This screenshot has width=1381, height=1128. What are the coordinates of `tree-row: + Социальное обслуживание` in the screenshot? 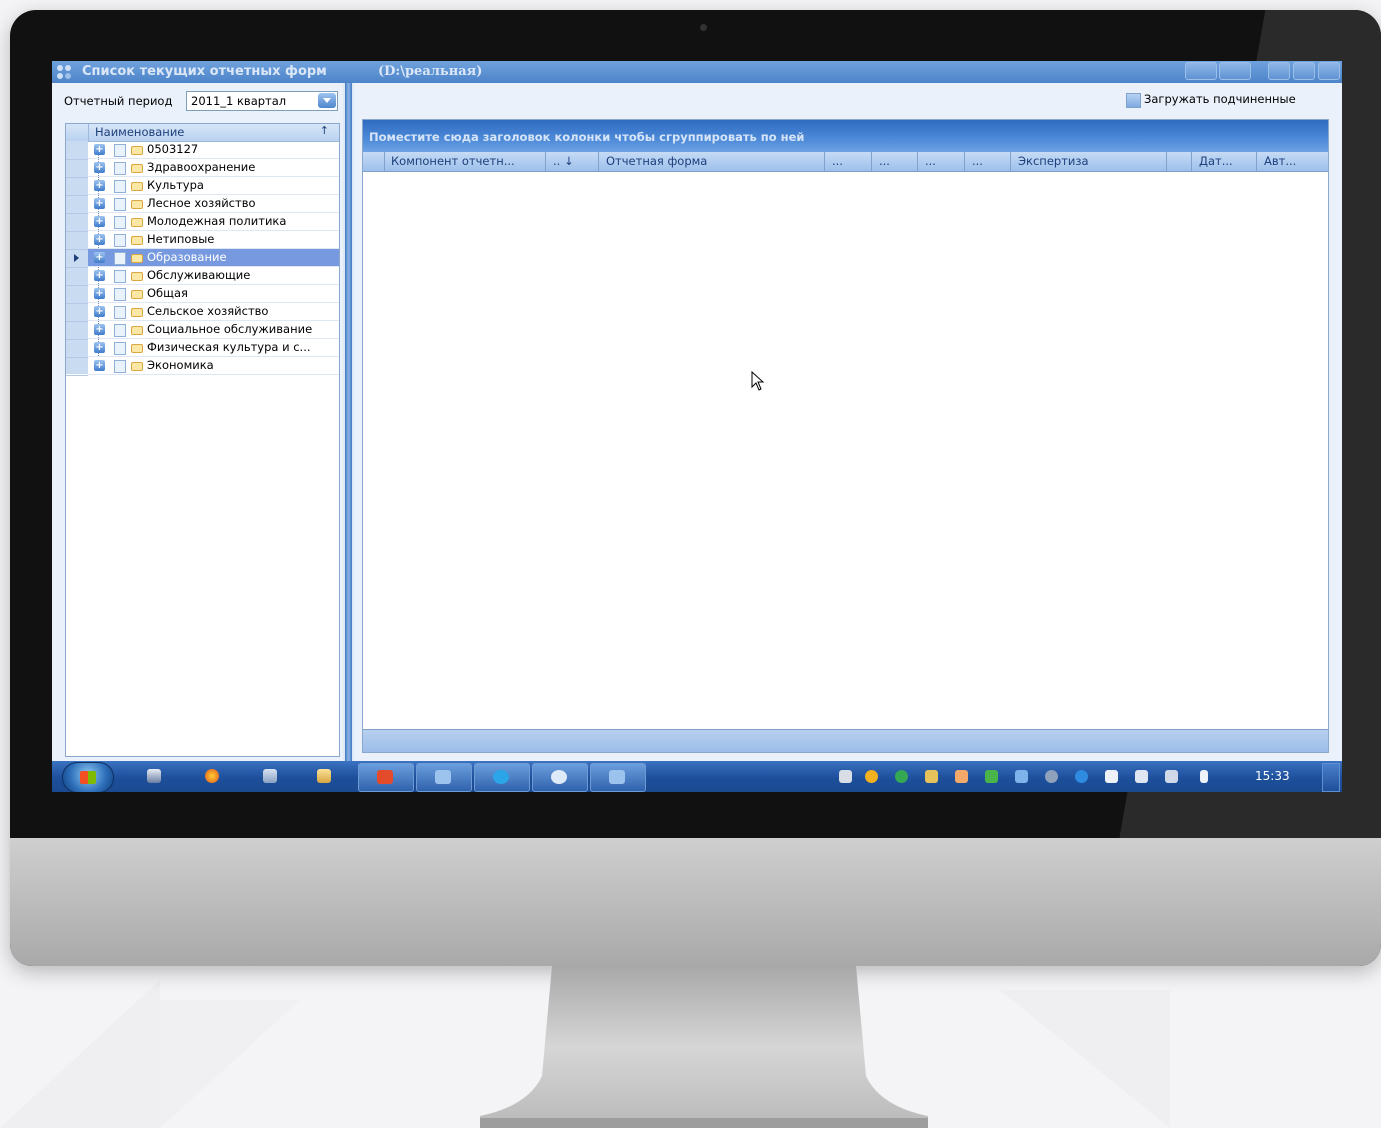 It's located at (202, 330).